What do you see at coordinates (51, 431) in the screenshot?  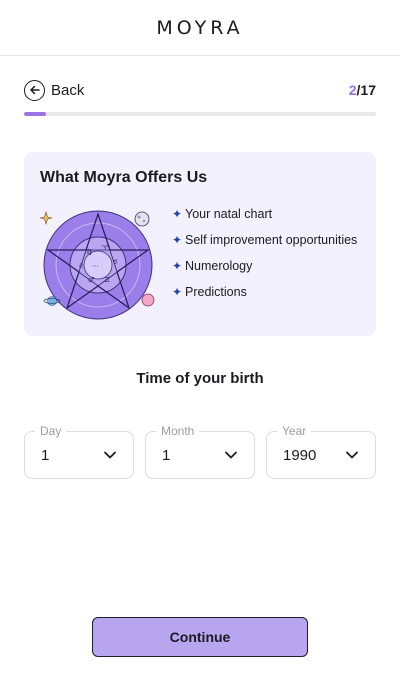 I see `day-label: Day` at bounding box center [51, 431].